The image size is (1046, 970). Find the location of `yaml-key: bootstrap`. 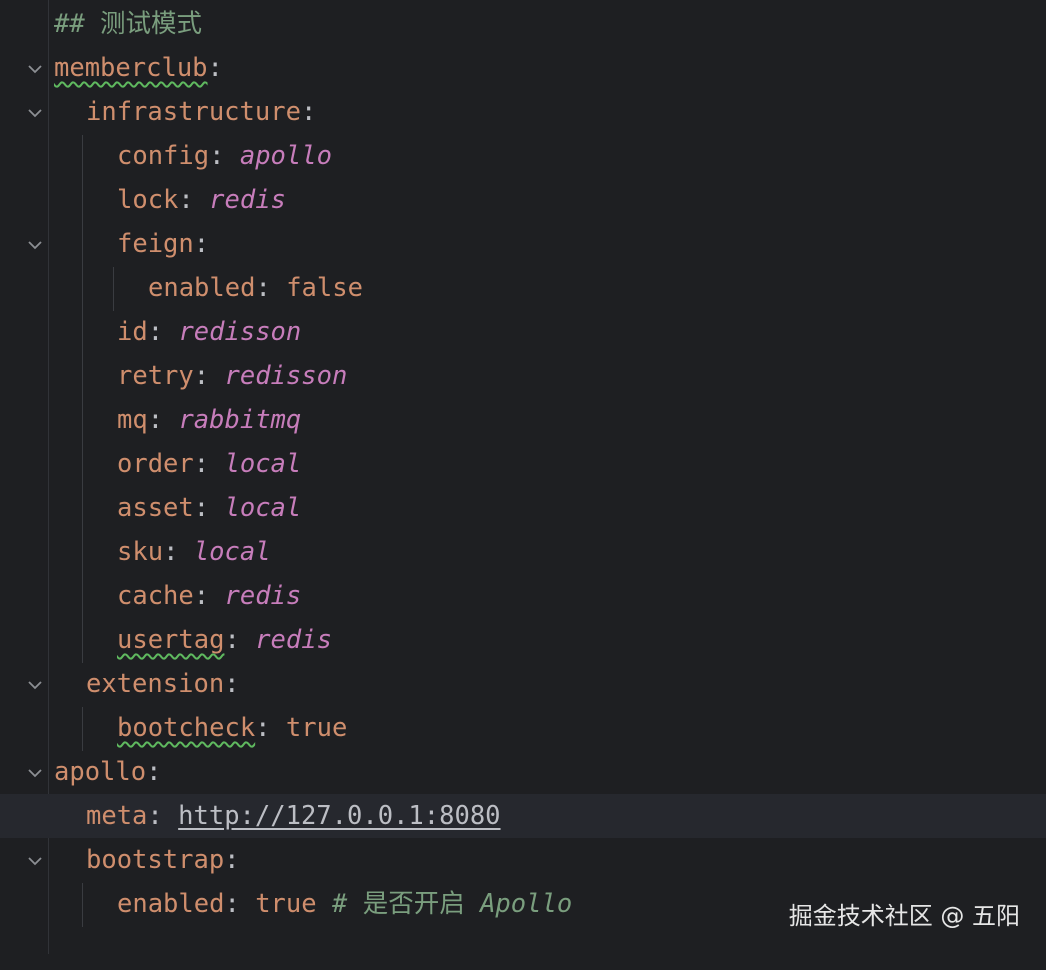

yaml-key: bootstrap is located at coordinates (155, 860).